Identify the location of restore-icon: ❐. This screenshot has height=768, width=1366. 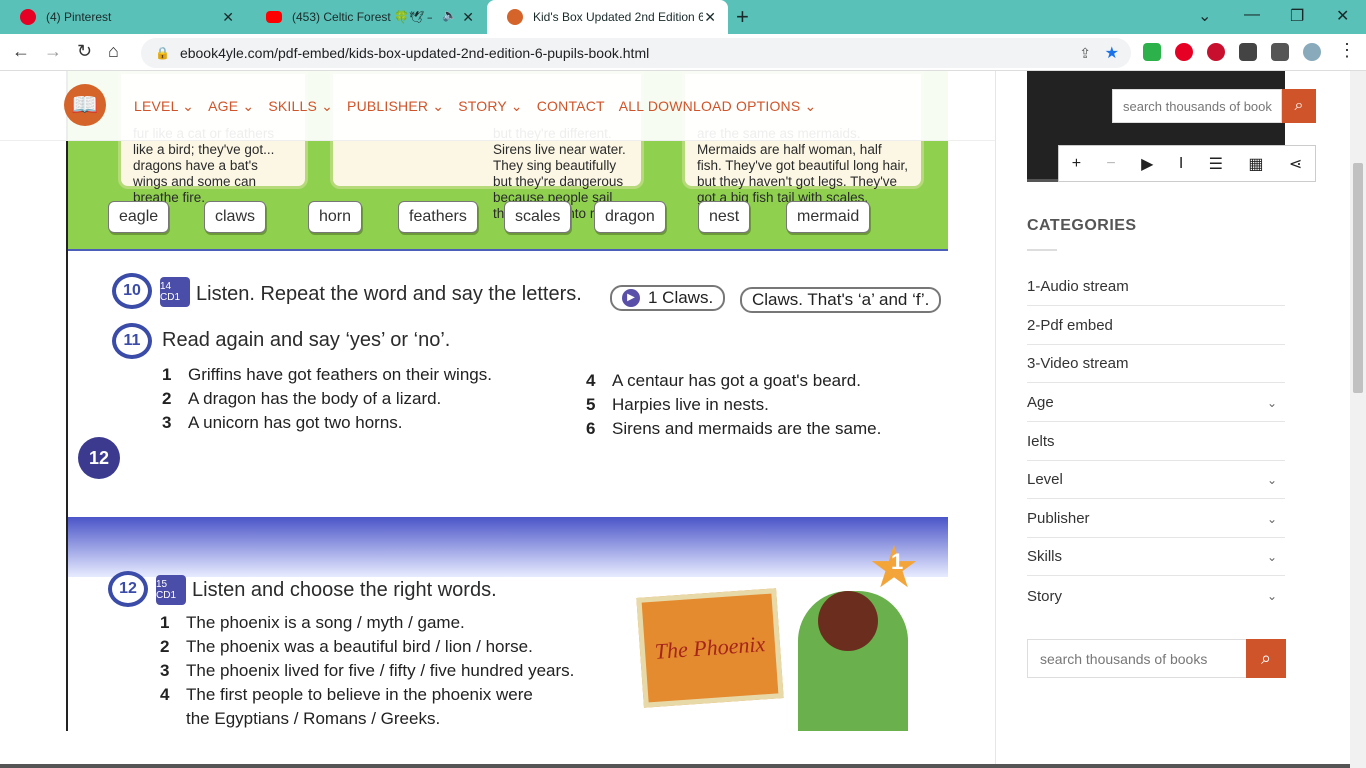
(1297, 16).